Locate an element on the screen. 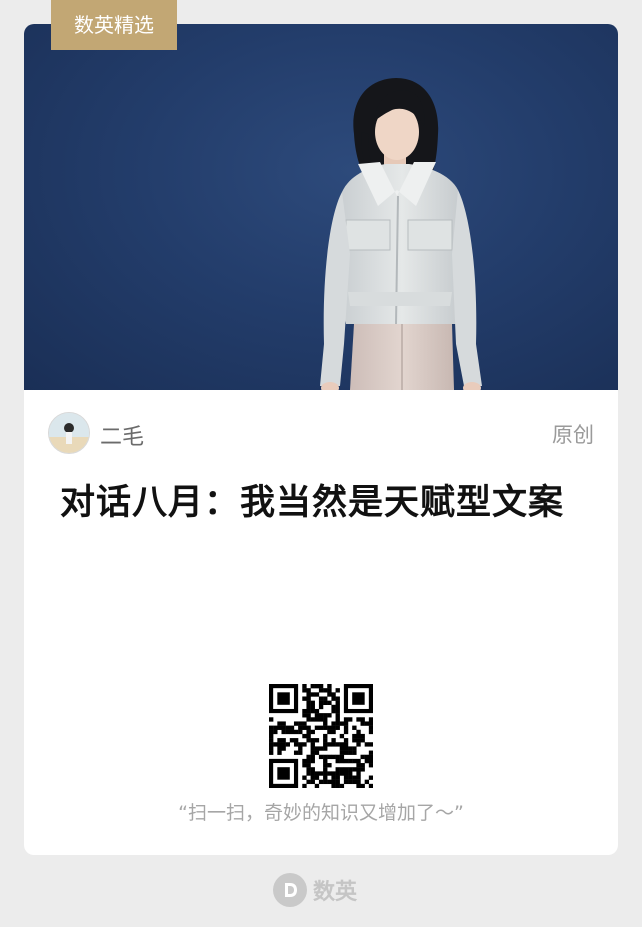  footer-brand: 数英 is located at coordinates (315, 890).